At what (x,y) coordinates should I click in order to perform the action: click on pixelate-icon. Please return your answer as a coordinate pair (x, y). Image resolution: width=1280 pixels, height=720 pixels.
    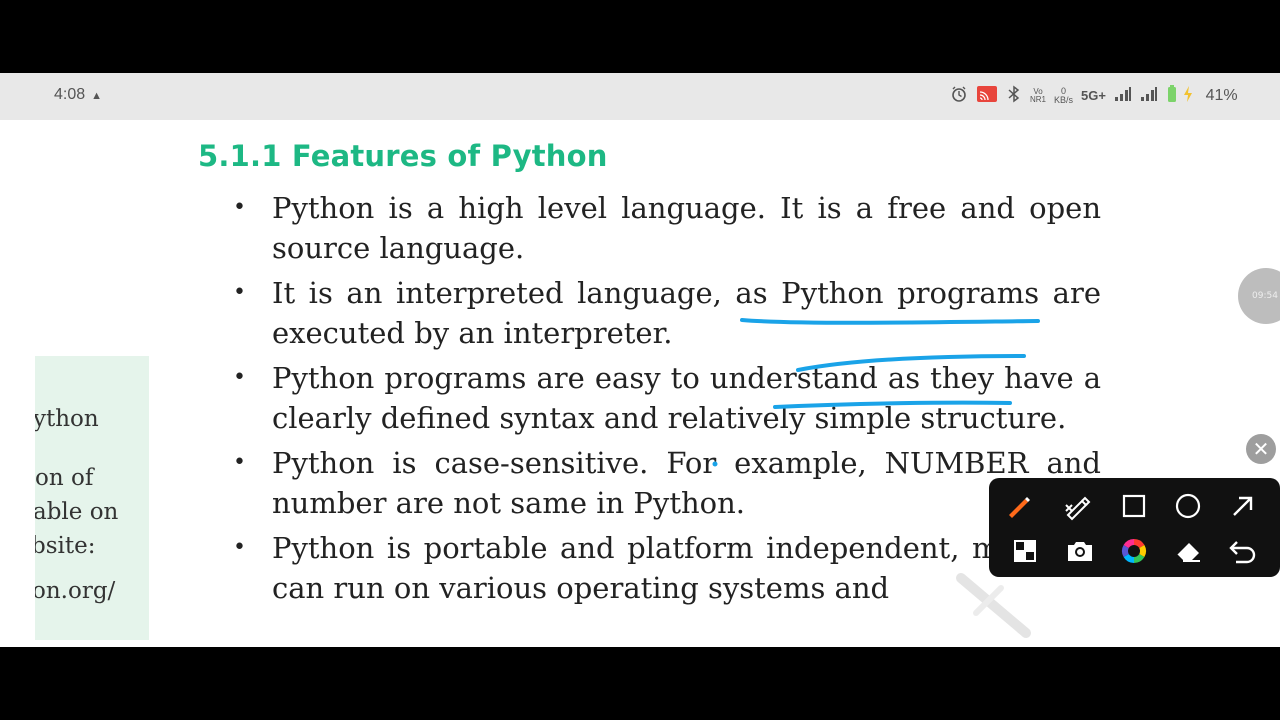
    Looking at the image, I should click on (1025, 551).